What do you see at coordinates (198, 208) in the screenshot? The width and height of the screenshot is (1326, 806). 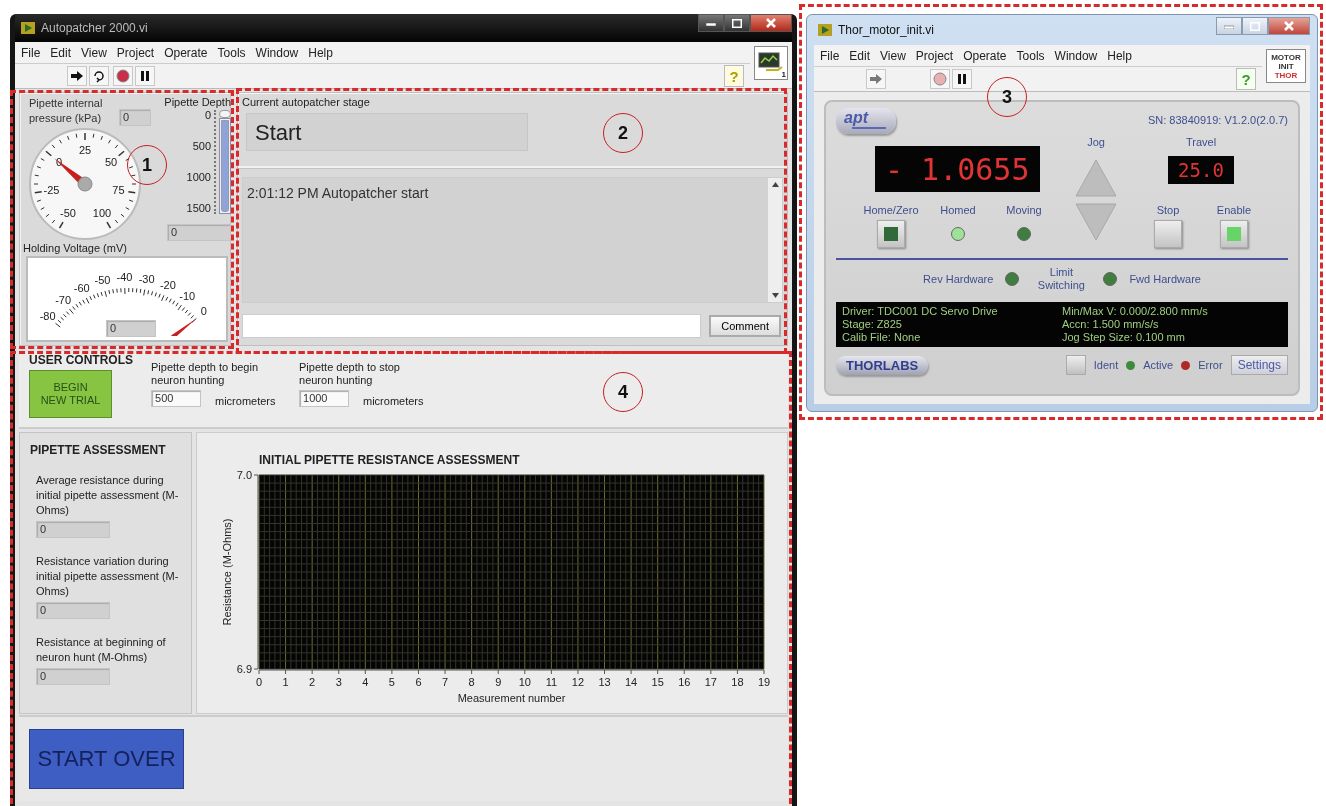 I see `scale-label: 1500` at bounding box center [198, 208].